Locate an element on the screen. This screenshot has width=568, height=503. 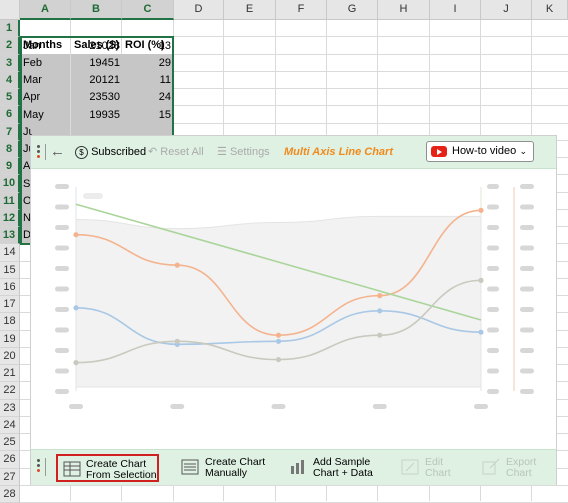
table-cell: 21028 is located at coordinates (96, 46).